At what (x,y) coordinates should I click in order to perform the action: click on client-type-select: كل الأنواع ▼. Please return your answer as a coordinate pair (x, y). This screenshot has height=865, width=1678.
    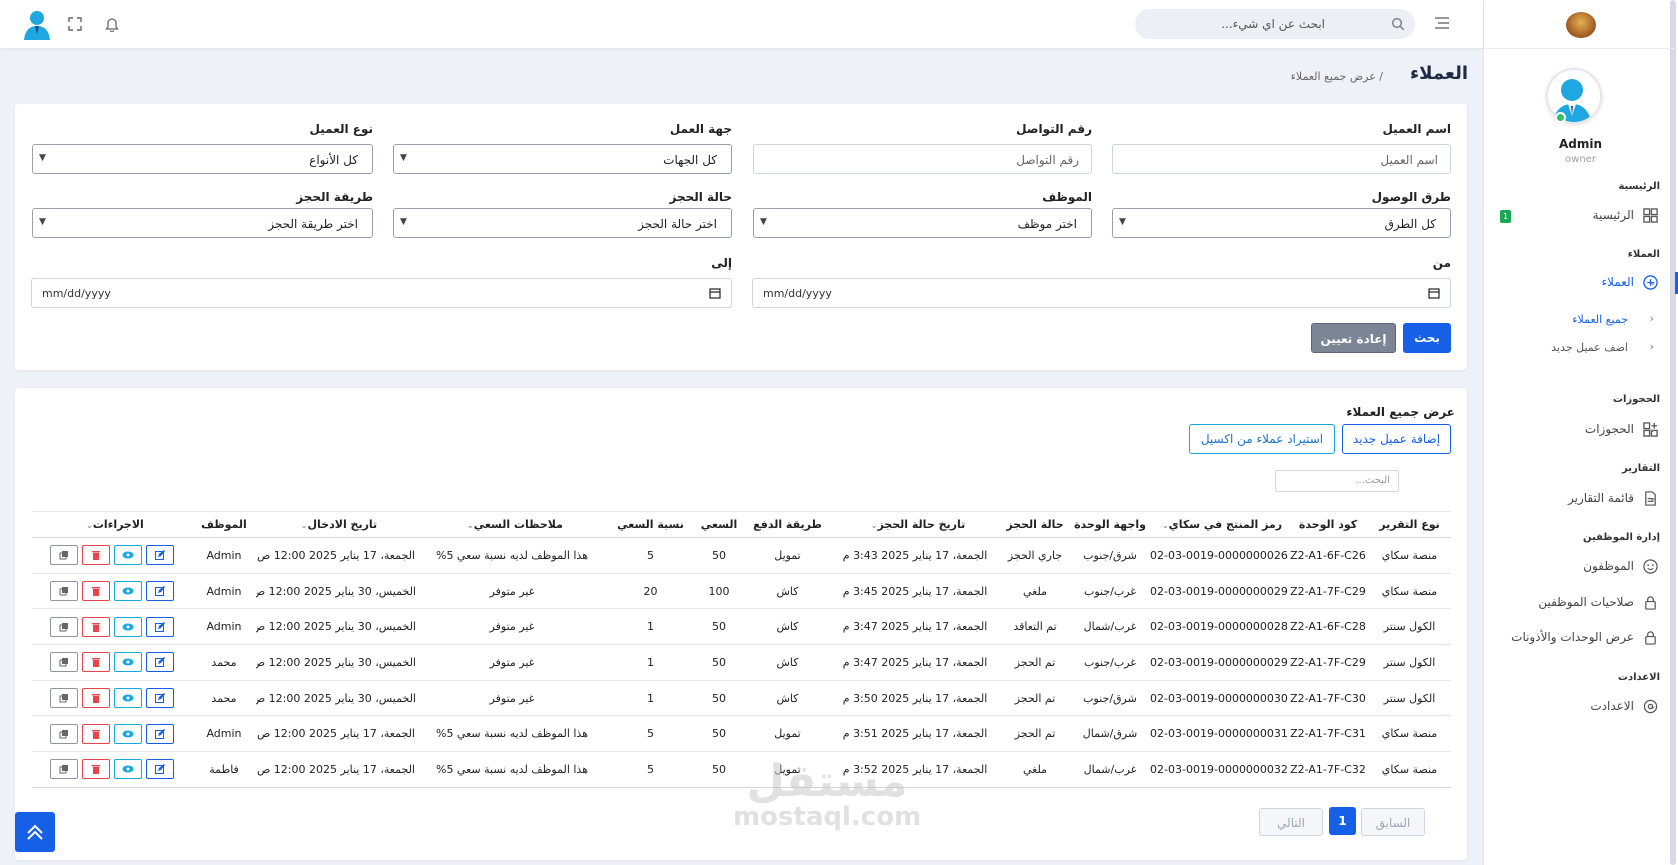
    Looking at the image, I should click on (202, 159).